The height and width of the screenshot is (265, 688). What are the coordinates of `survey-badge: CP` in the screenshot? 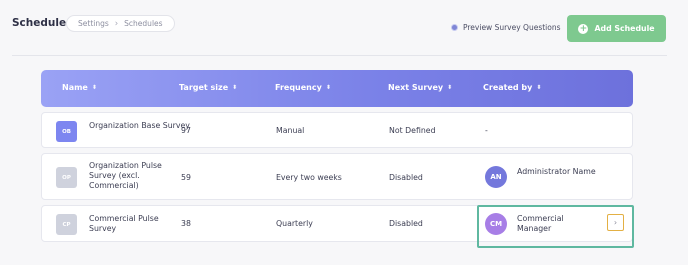 It's located at (66, 224).